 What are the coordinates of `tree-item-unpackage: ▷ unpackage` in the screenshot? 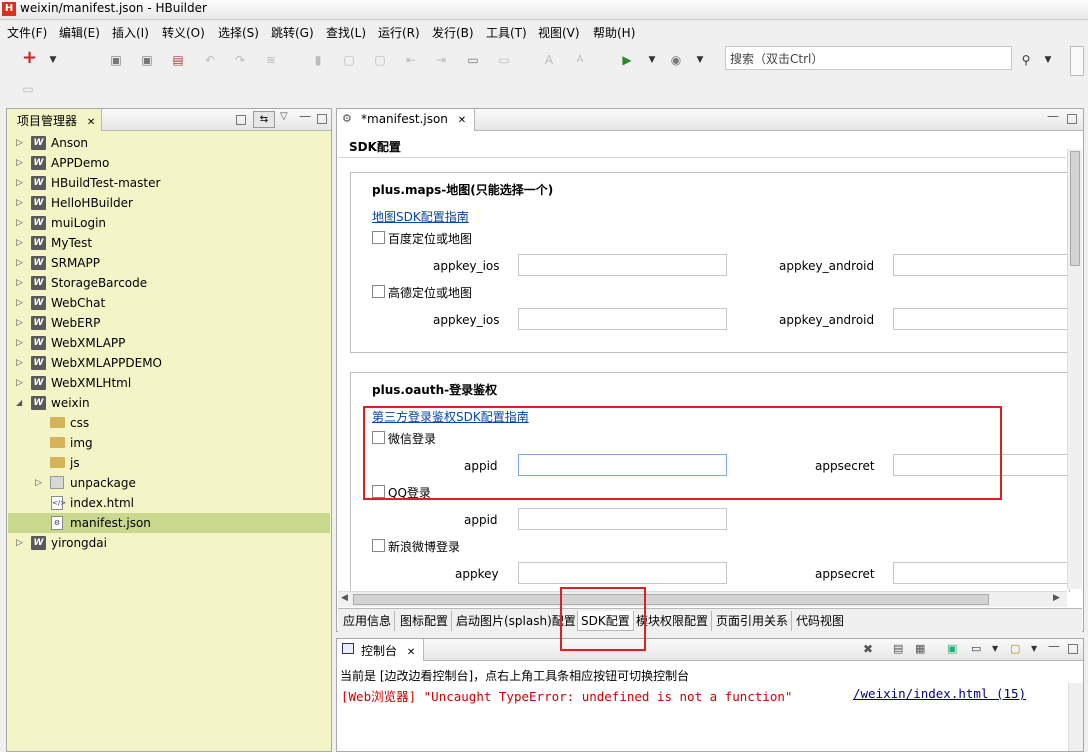 It's located at (169, 483).